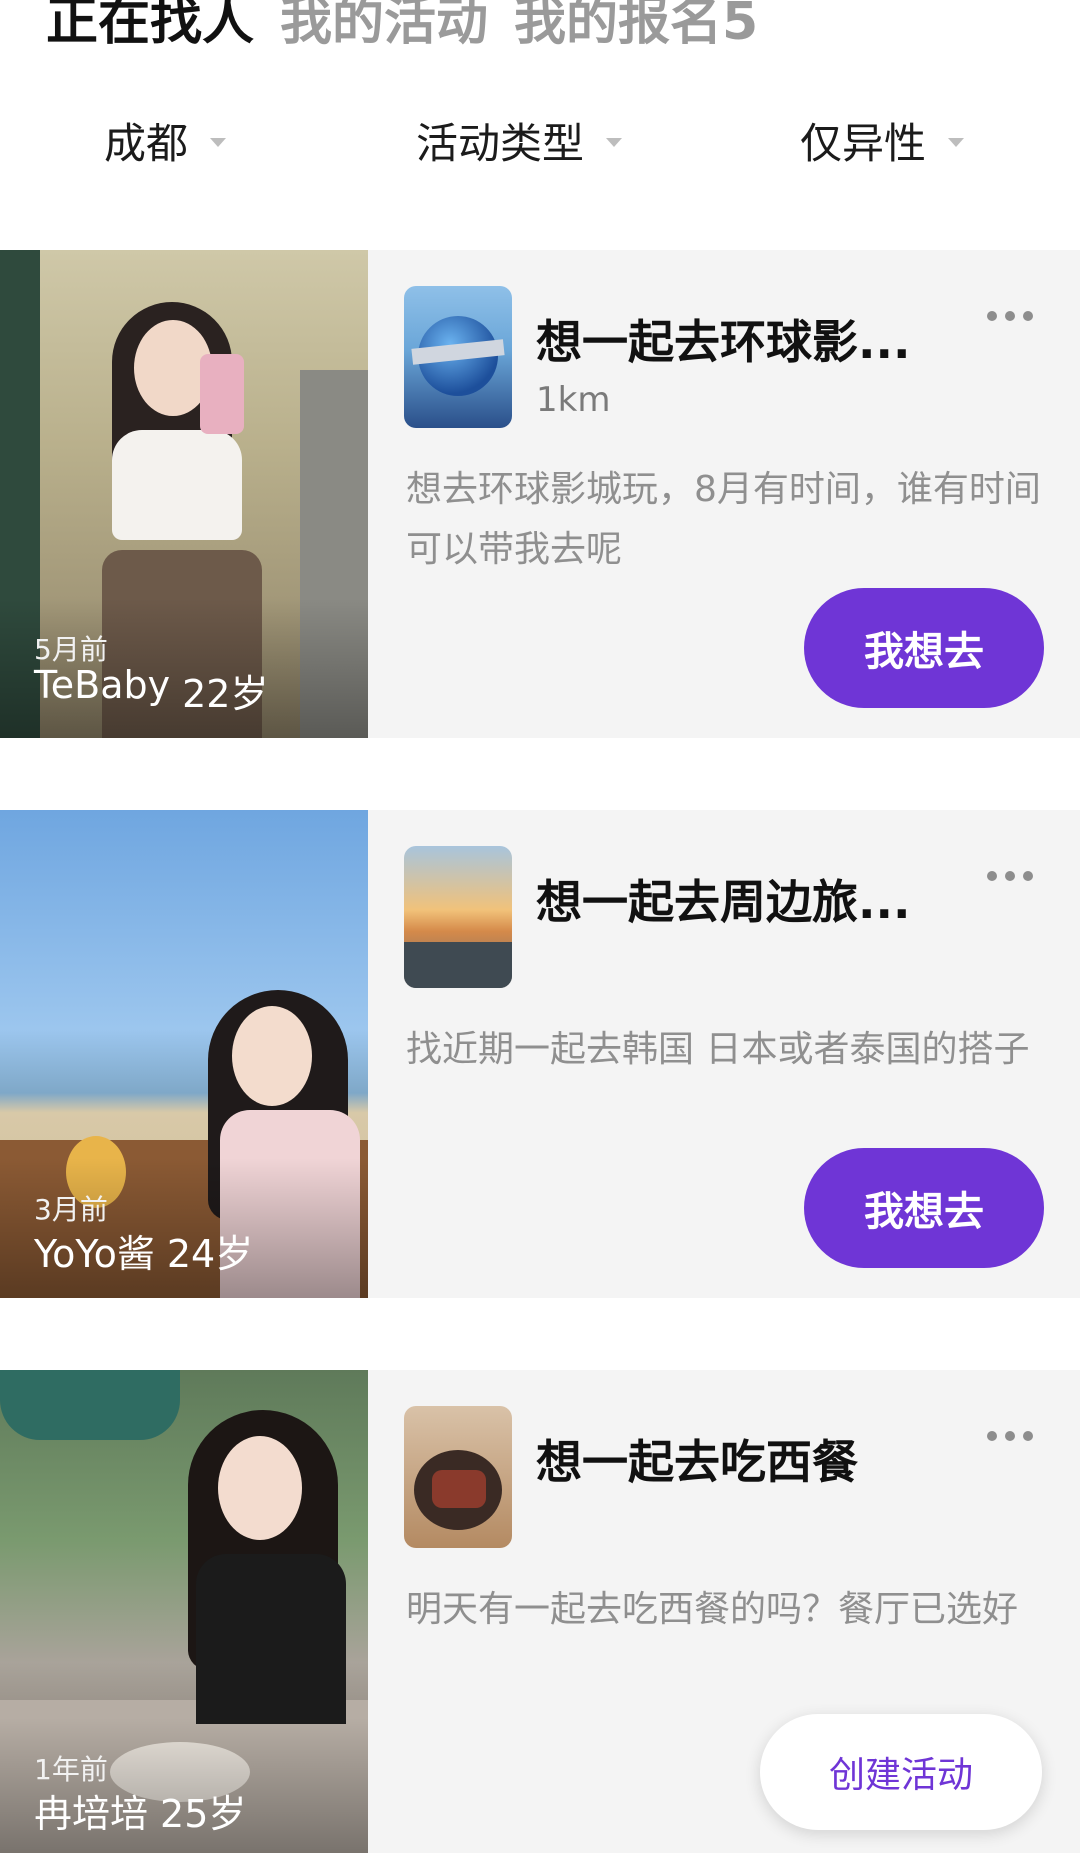 This screenshot has width=1080, height=1853. I want to click on filter-bar: 成都 活动类型 仅异性, so click(540, 140).